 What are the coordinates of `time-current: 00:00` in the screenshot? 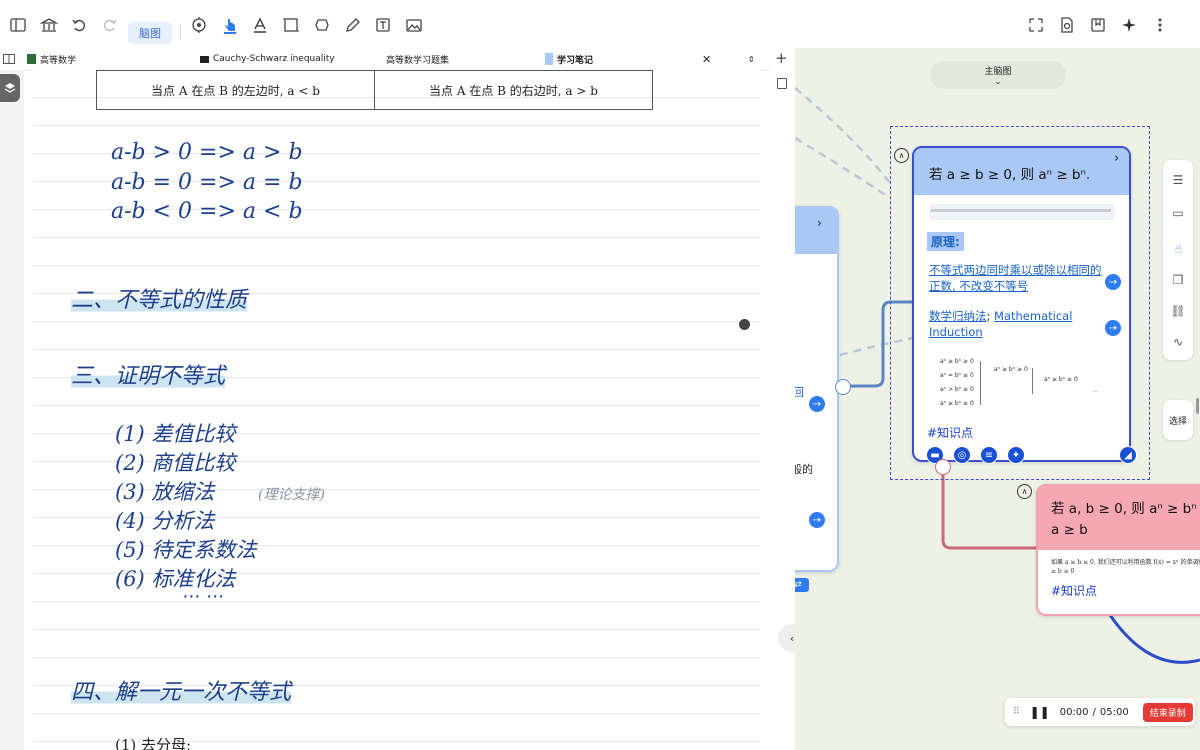 It's located at (1074, 712).